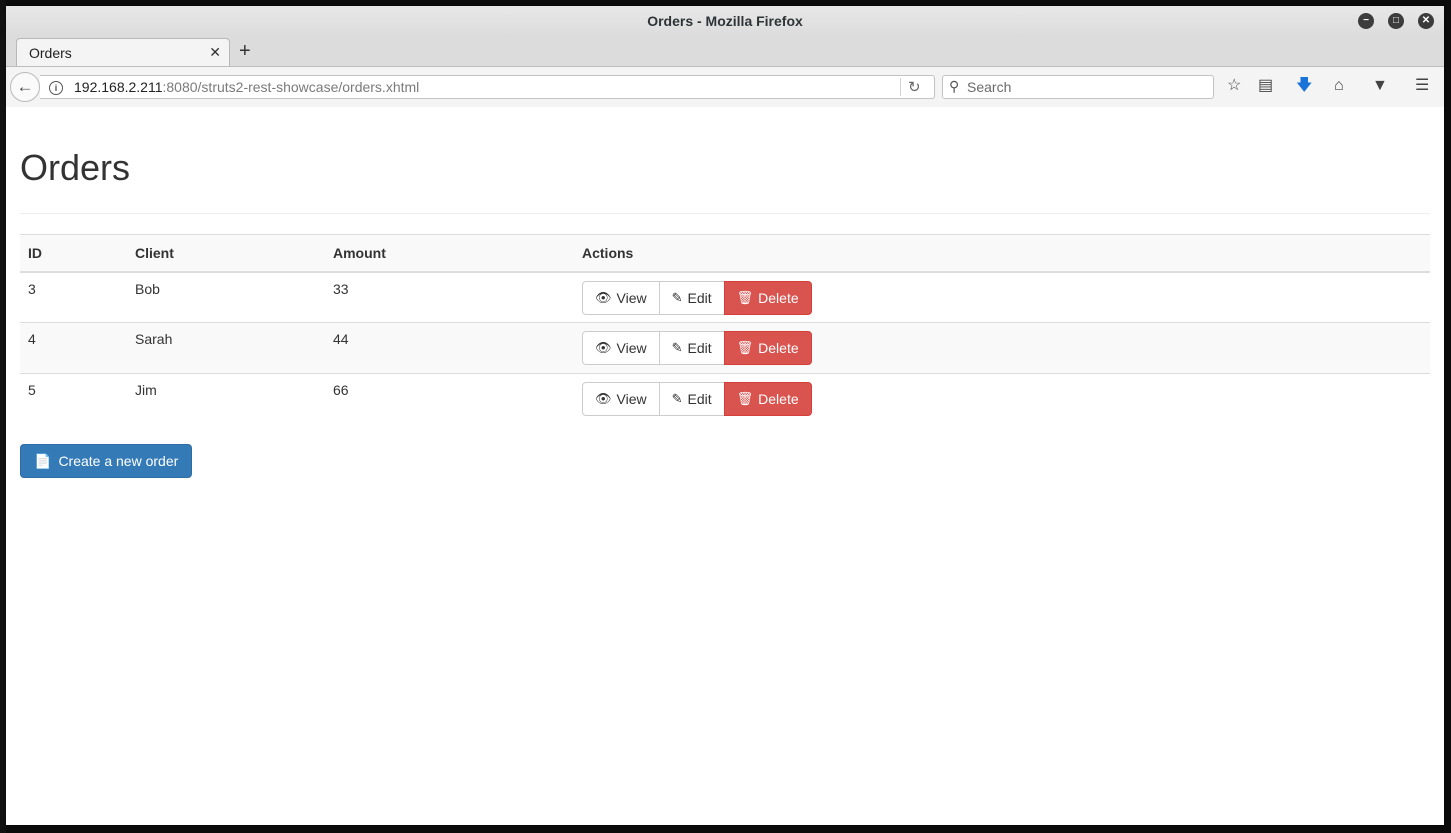 This screenshot has width=1451, height=833. What do you see at coordinates (900, 87) in the screenshot?
I see `url-separator` at bounding box center [900, 87].